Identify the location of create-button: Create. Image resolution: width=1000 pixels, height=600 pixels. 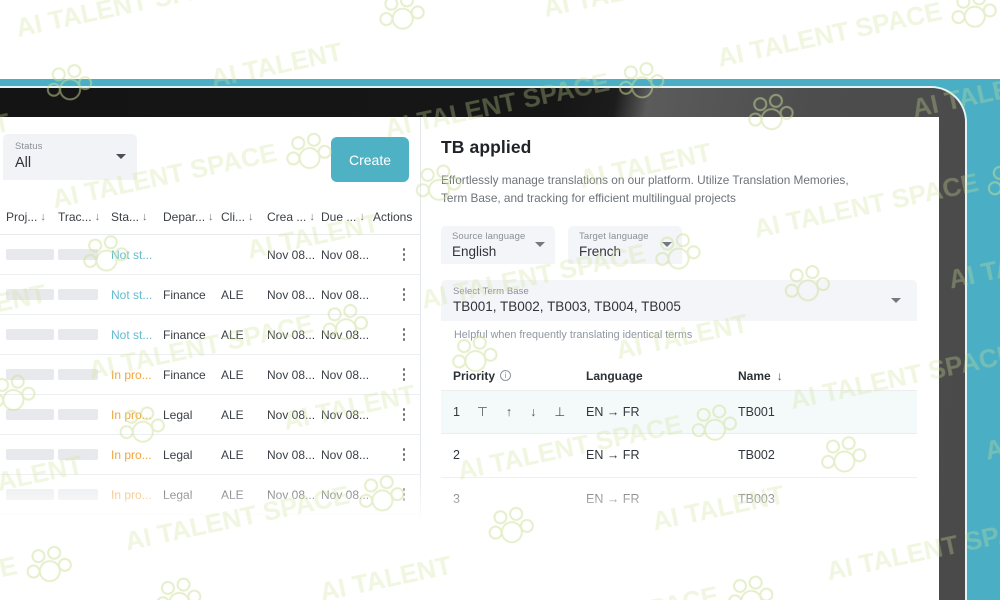
(370, 159).